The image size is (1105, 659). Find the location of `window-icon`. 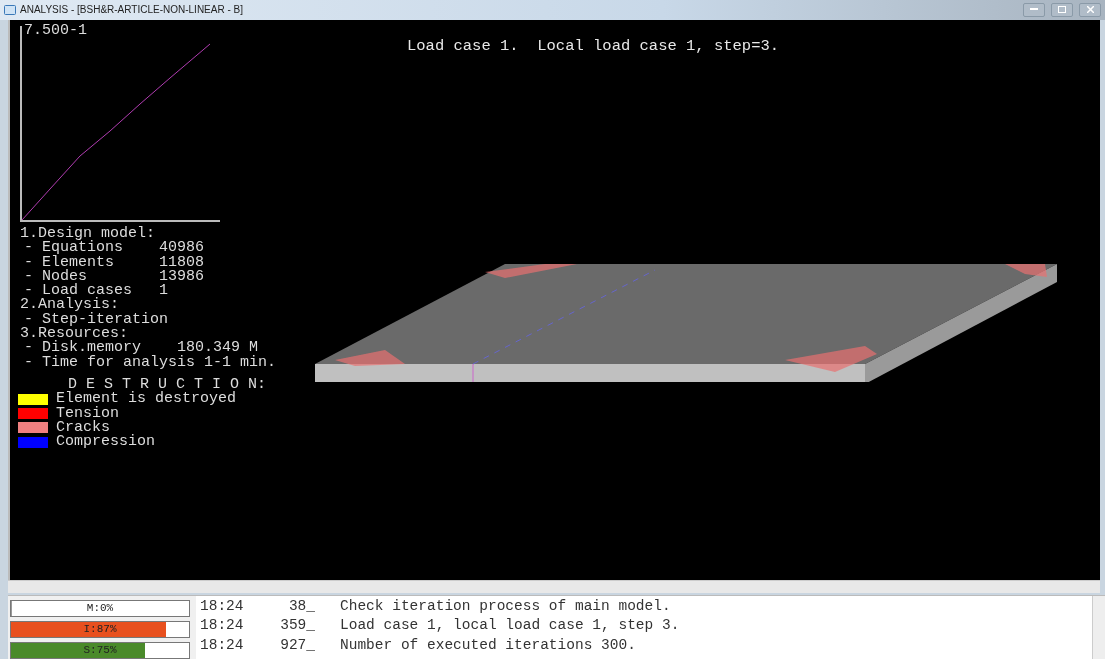

window-icon is located at coordinates (10, 9).